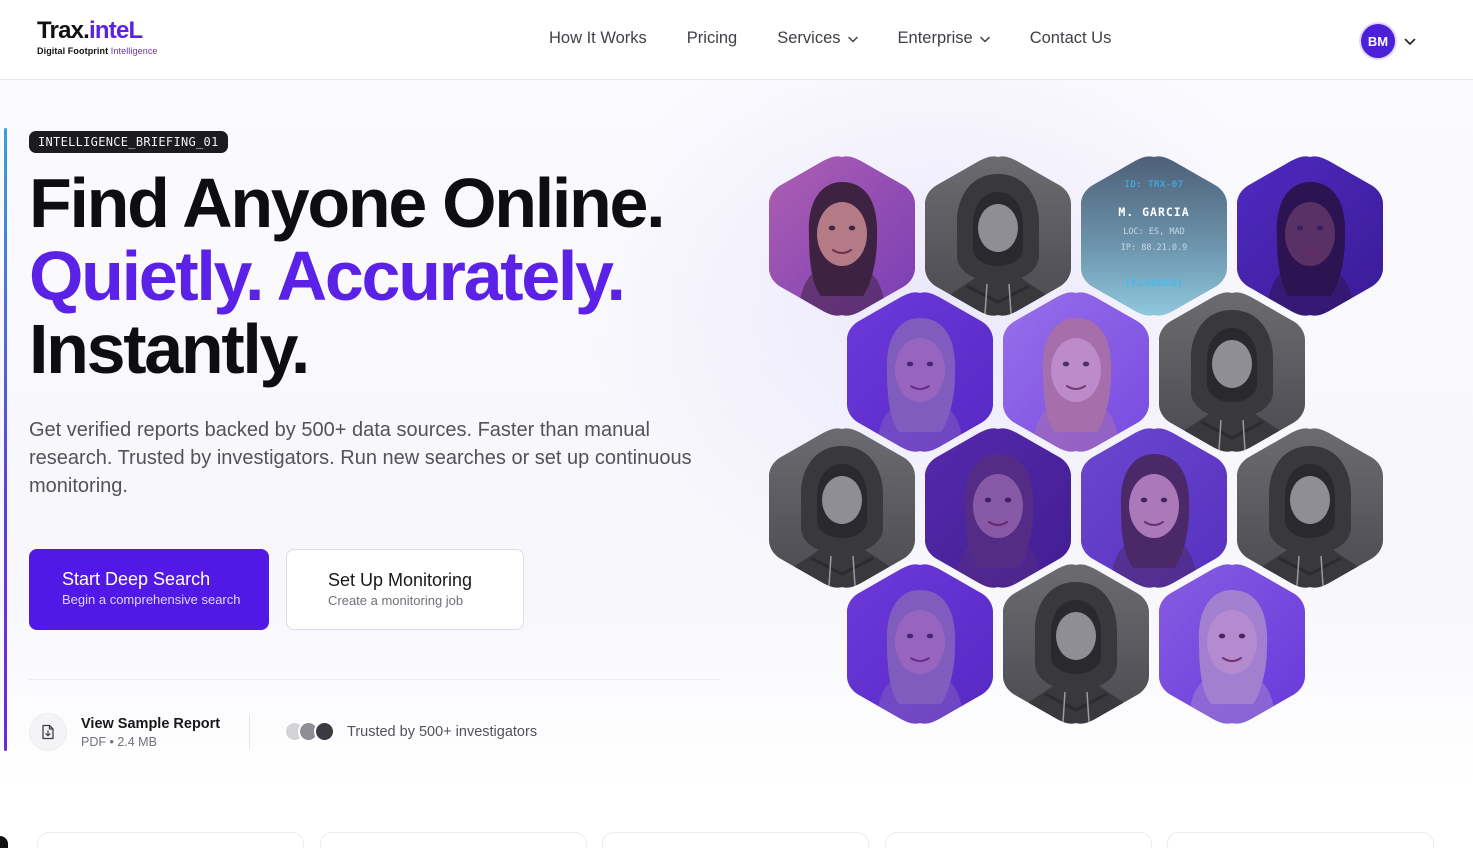  I want to click on start-deep-search-title: Start Deep Search, so click(136, 579).